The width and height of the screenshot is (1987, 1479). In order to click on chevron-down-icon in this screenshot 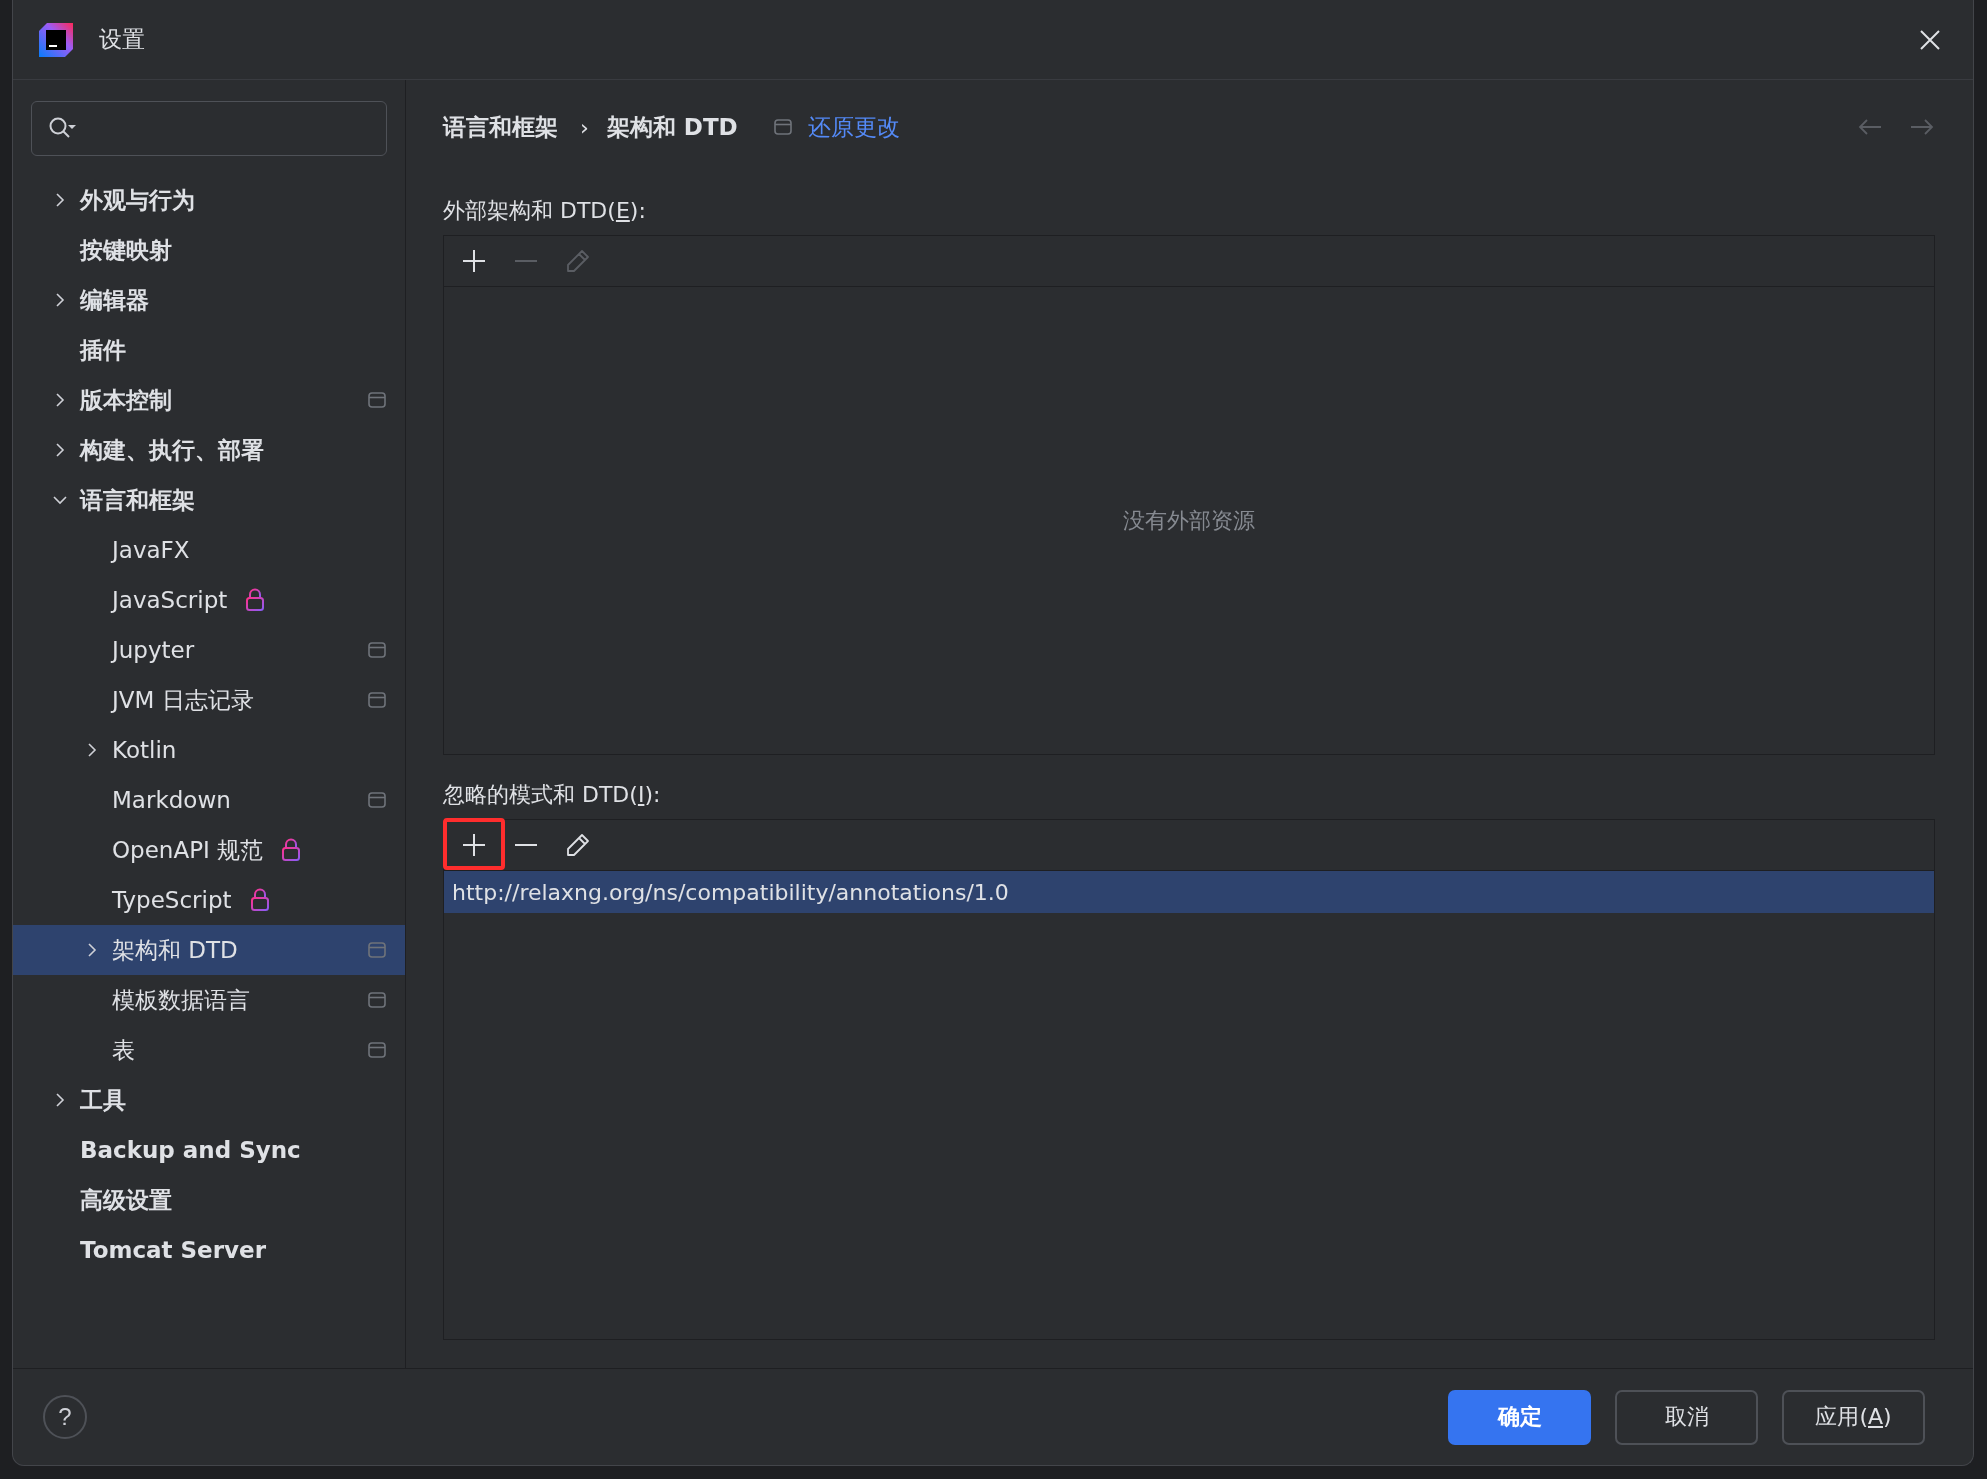, I will do `click(60, 500)`.